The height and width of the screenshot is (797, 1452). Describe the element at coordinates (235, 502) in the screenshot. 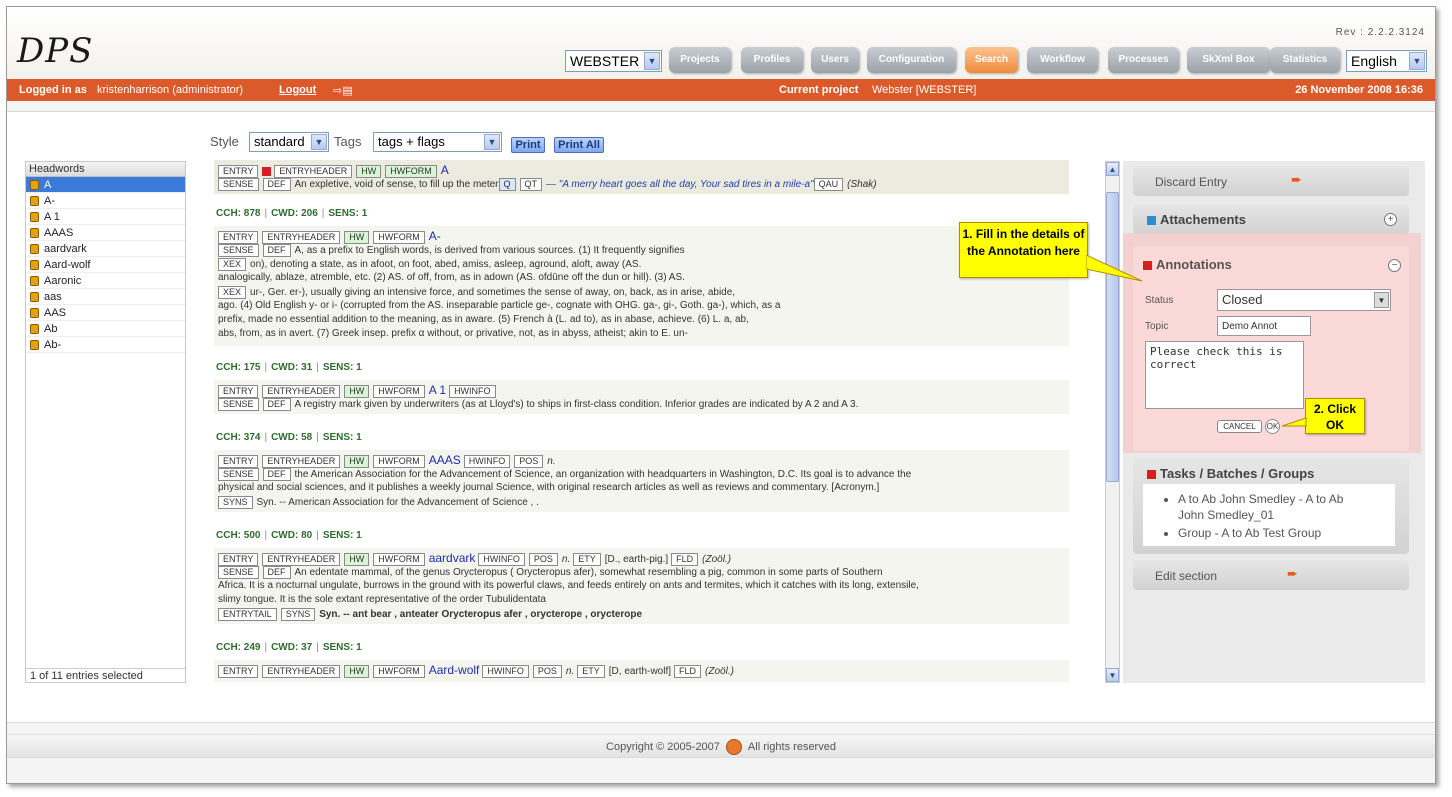

I see `syns-tag: SYNS` at that location.